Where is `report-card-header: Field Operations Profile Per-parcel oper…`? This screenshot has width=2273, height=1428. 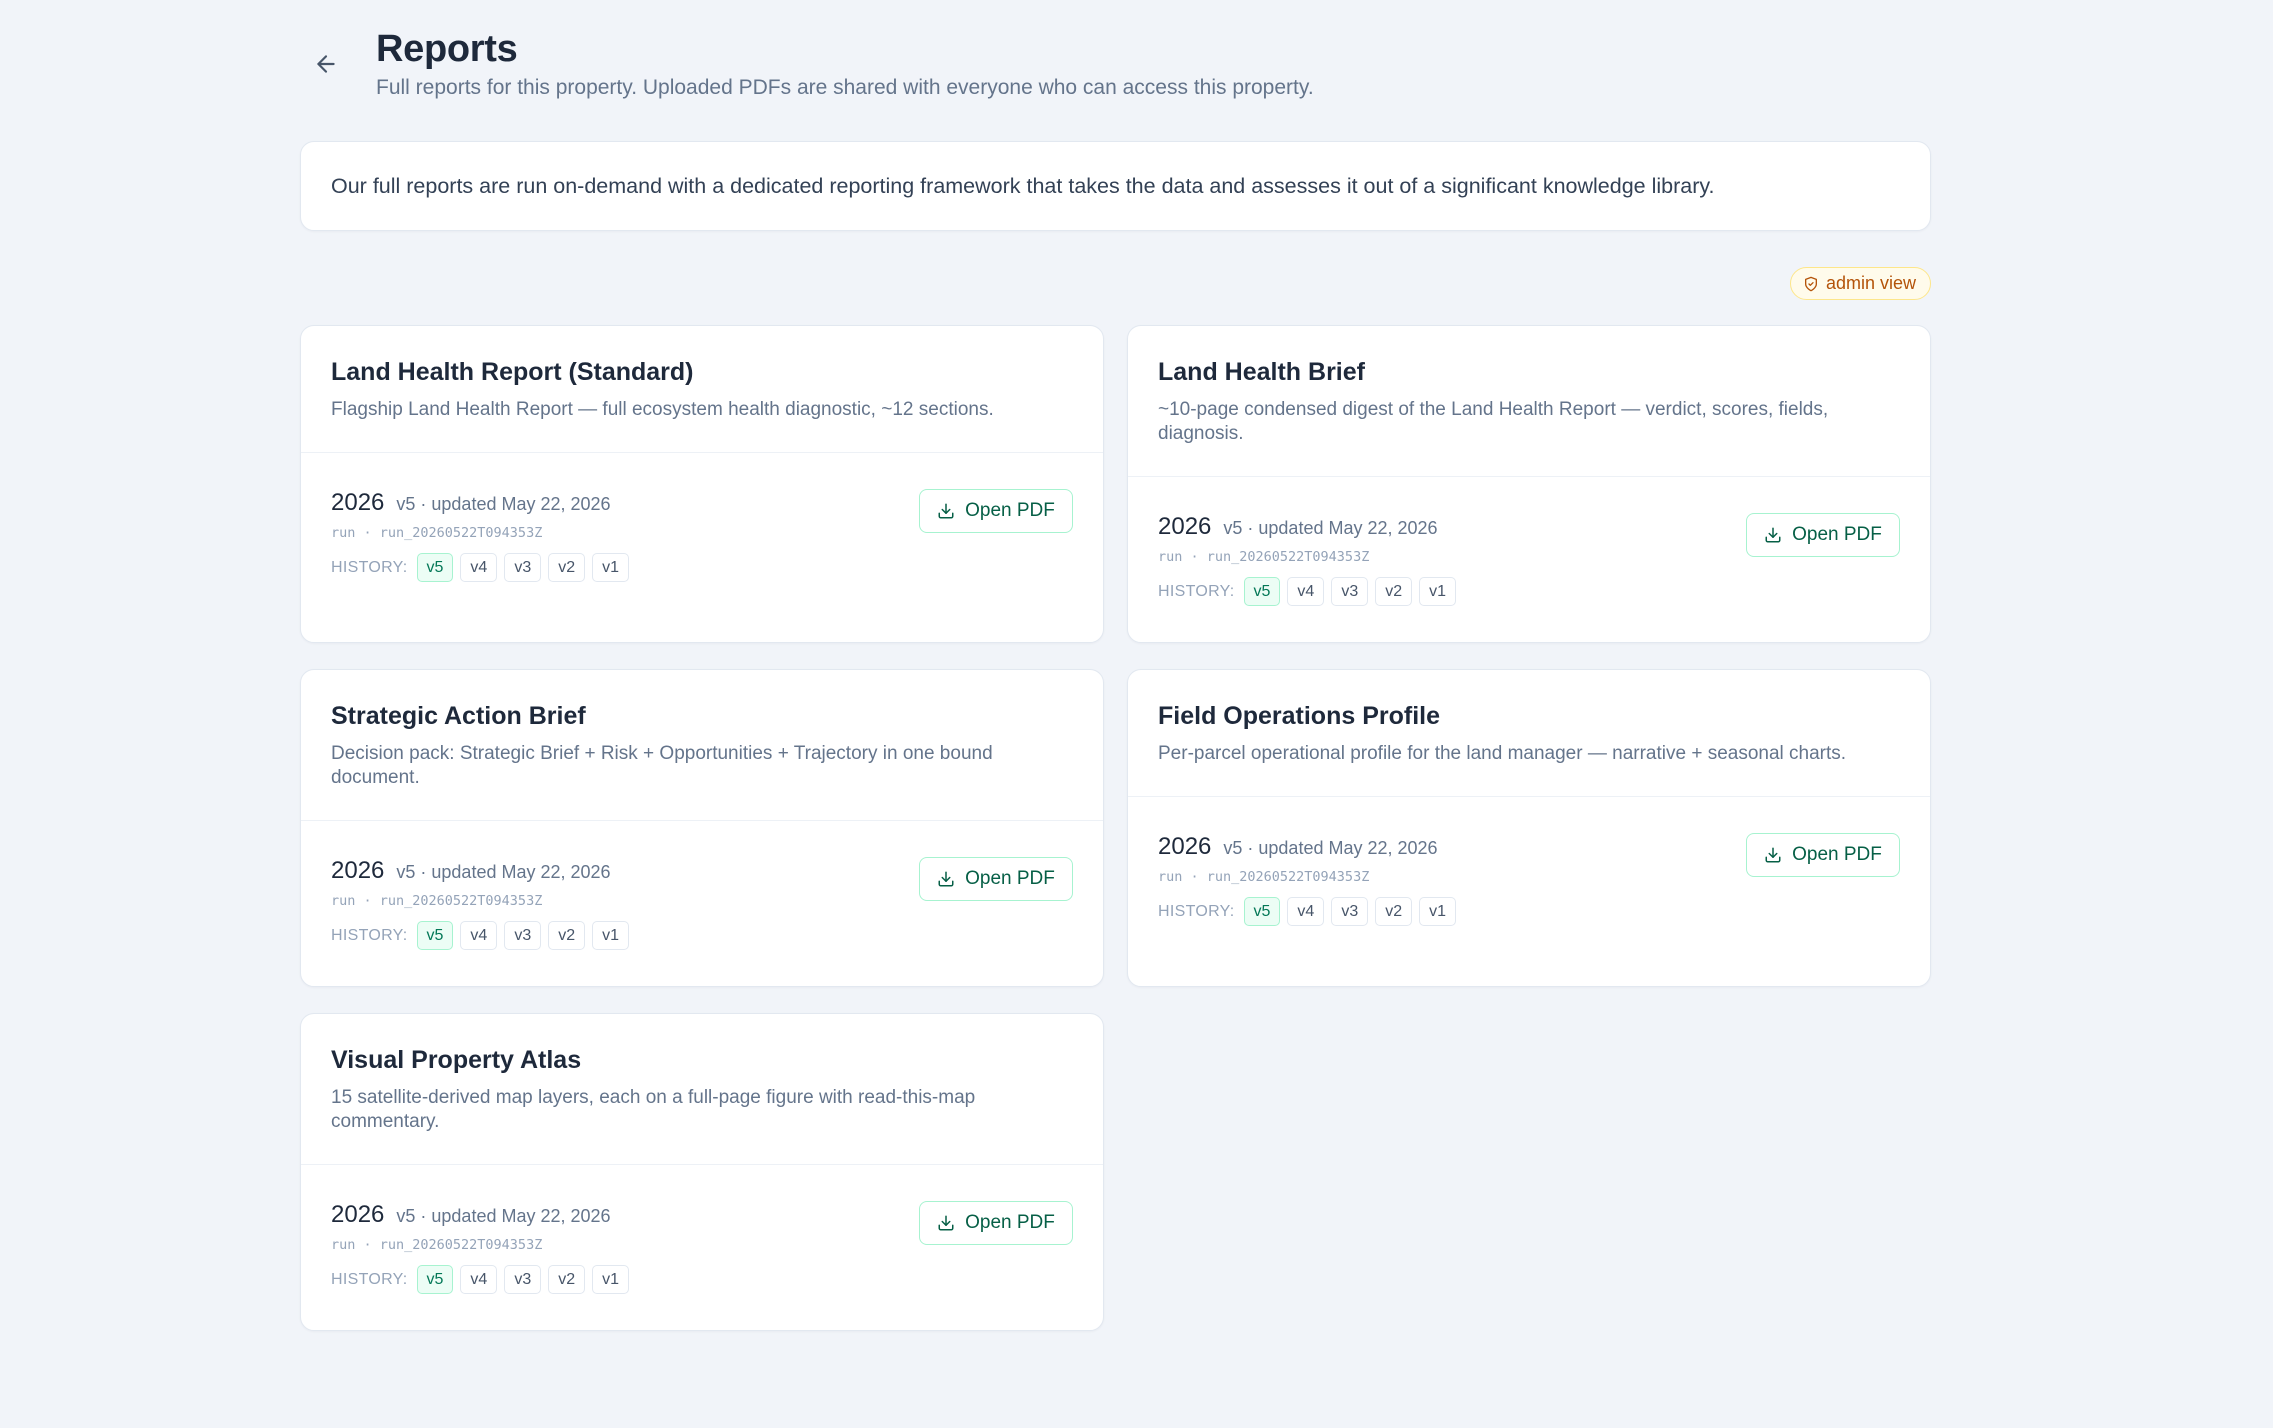 report-card-header: Field Operations Profile Per-parcel oper… is located at coordinates (1529, 733).